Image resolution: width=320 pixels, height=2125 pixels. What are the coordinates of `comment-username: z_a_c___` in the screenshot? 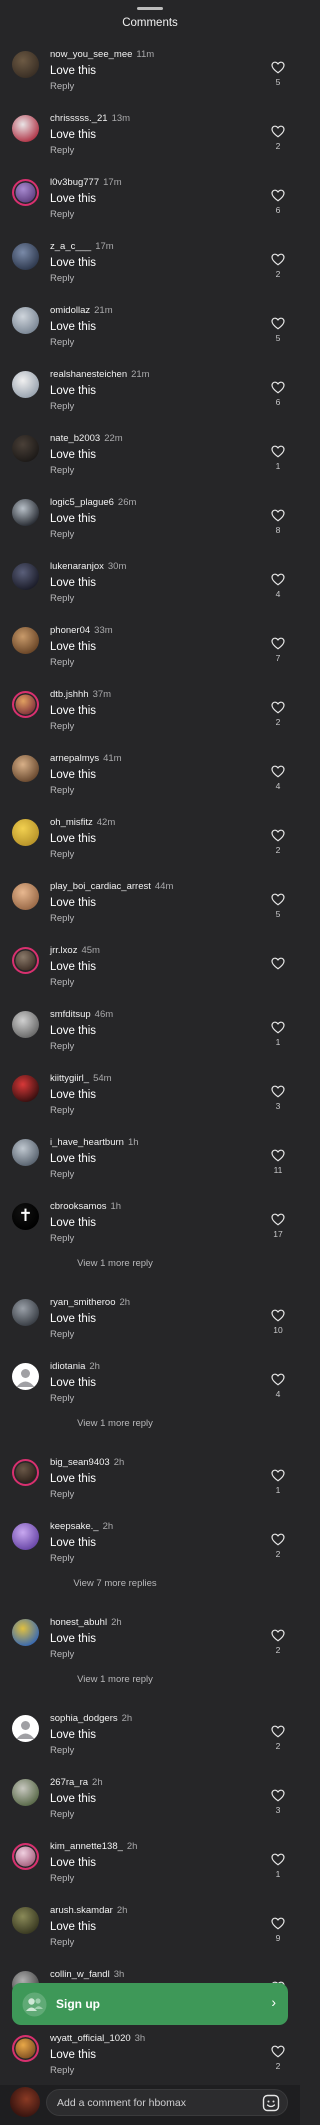 It's located at (70, 246).